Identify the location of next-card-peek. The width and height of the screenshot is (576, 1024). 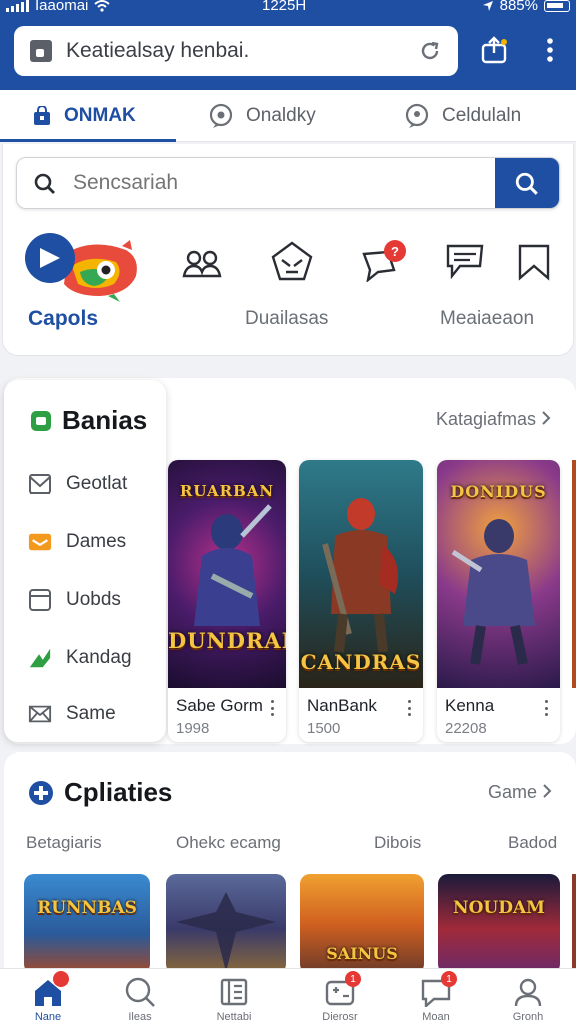
(574, 574).